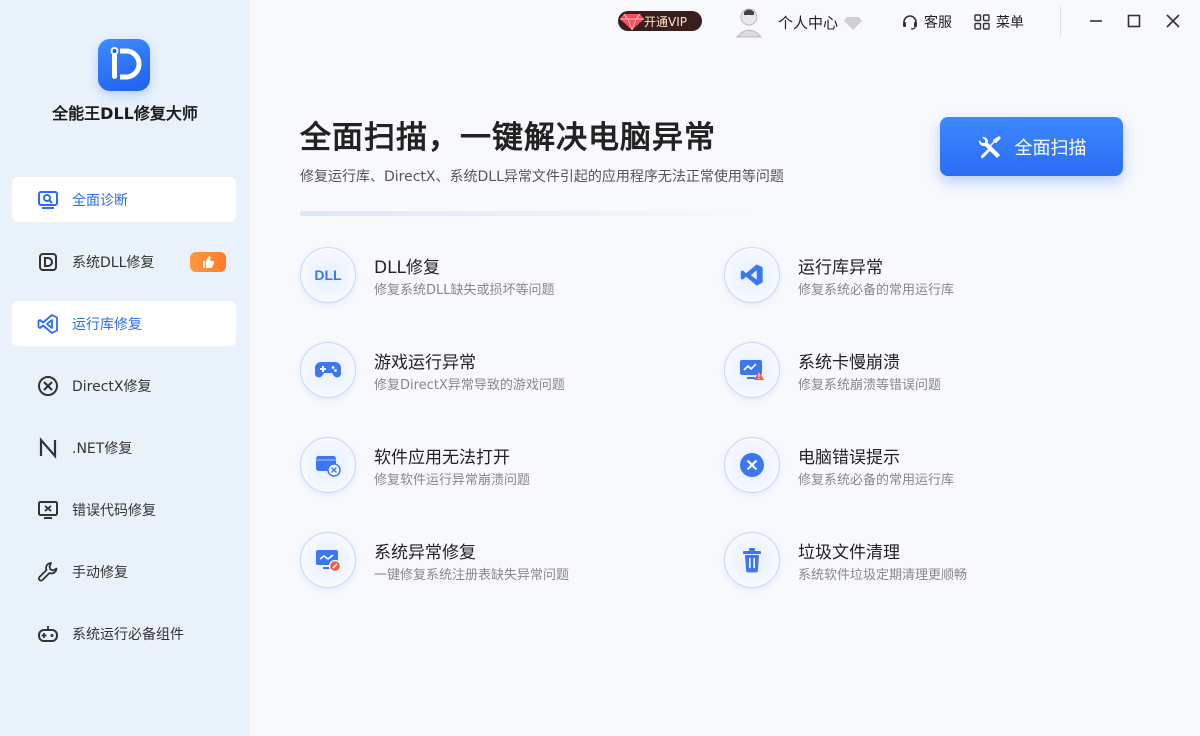  Describe the element at coordinates (982, 22) in the screenshot. I see `grid-menu-icon` at that location.